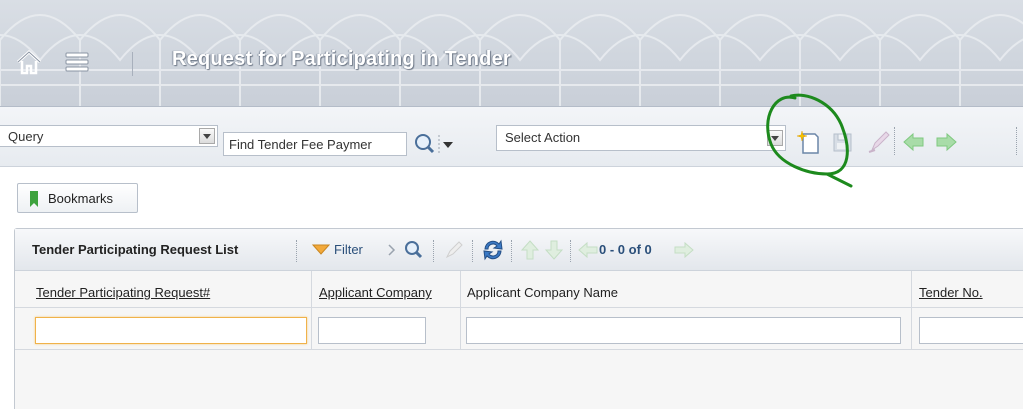  What do you see at coordinates (625, 249) in the screenshot?
I see `pagination-range: 0 - 0 of 0` at bounding box center [625, 249].